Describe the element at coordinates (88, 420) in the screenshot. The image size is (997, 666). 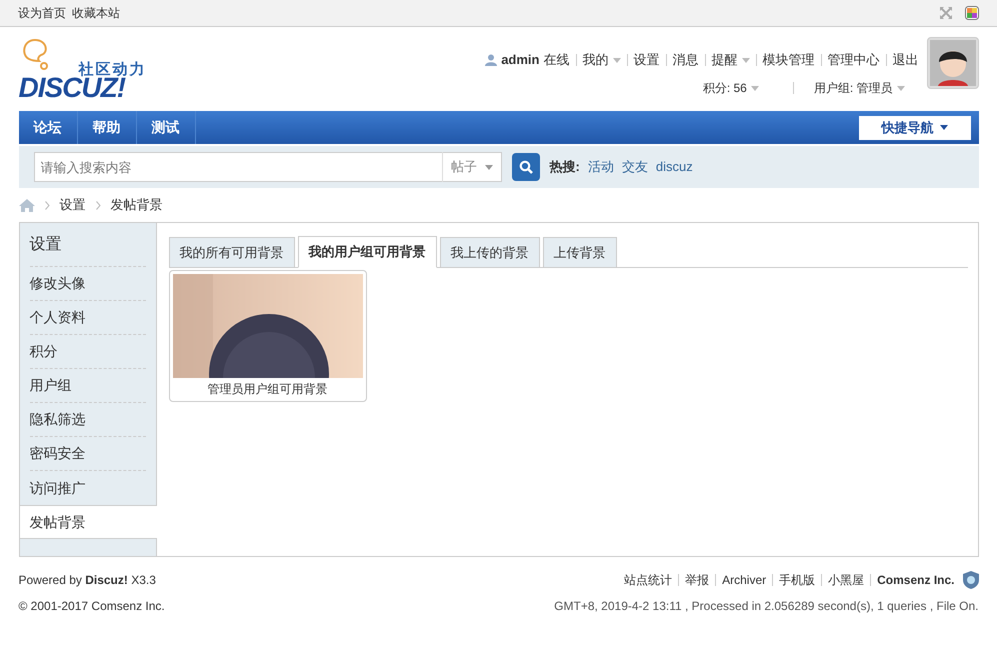
I see `sidebar-item: 隐私筛选` at that location.